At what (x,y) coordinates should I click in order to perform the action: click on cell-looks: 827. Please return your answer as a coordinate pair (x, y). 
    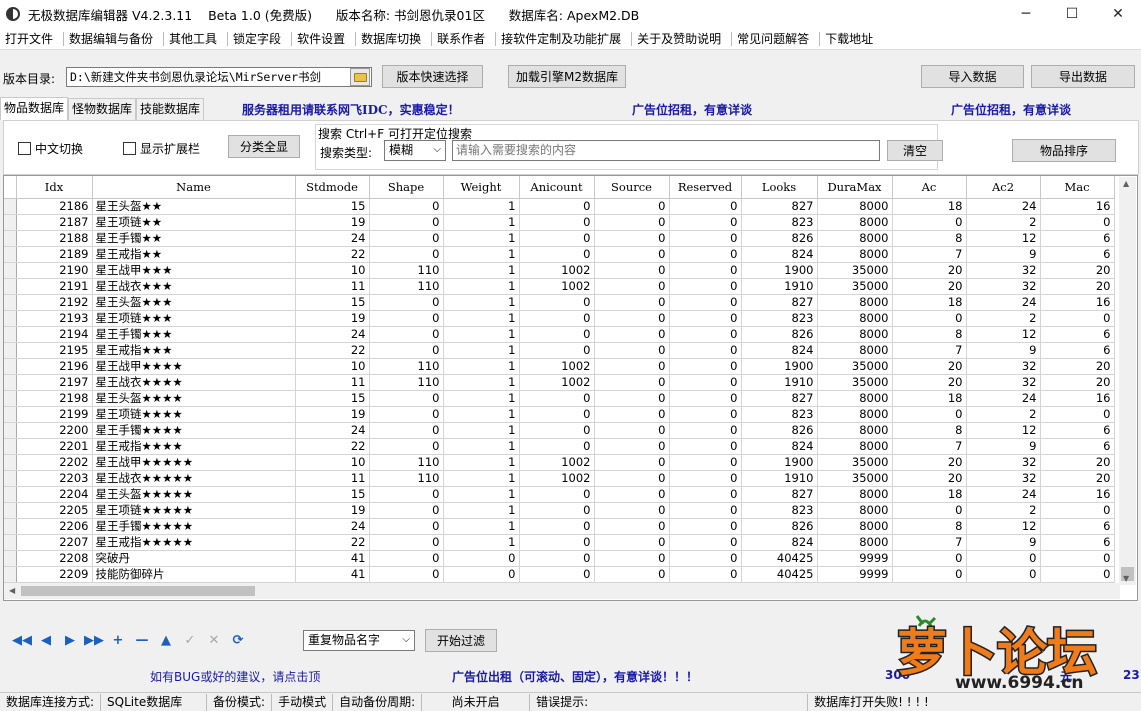
    Looking at the image, I should click on (779, 206).